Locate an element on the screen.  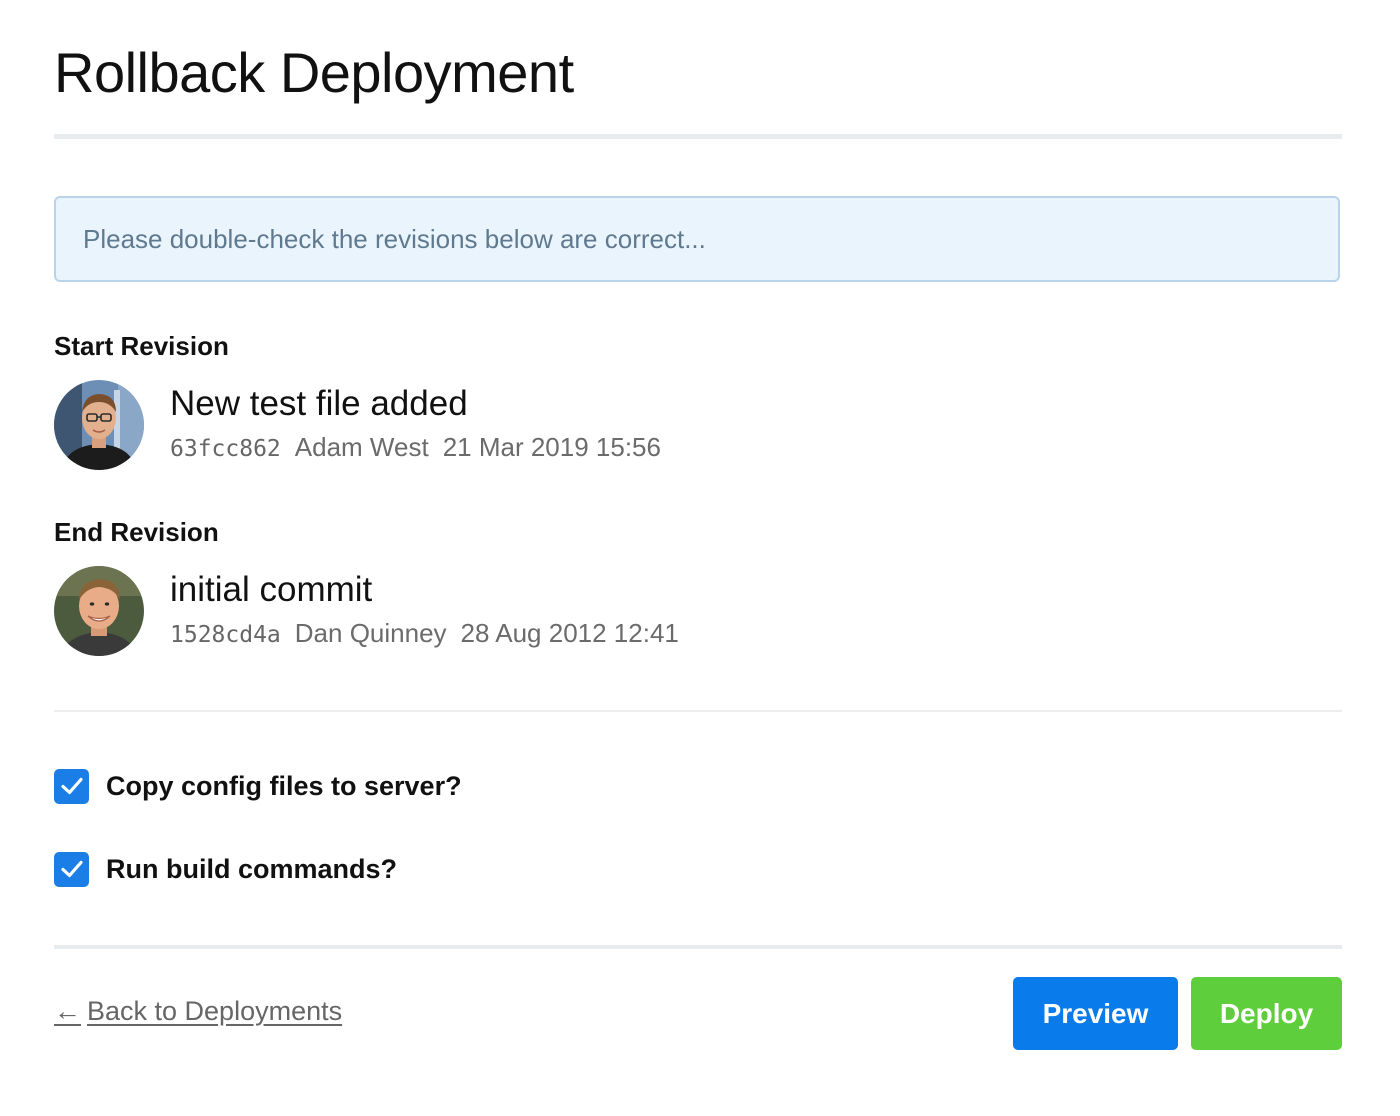
start-revision-author: Adam West is located at coordinates (361, 447).